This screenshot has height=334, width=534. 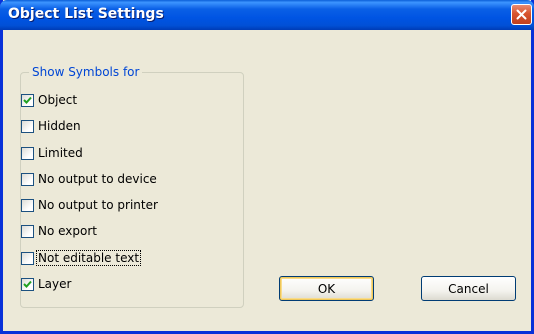 I want to click on checkbox-row: Limited, so click(x=52, y=153).